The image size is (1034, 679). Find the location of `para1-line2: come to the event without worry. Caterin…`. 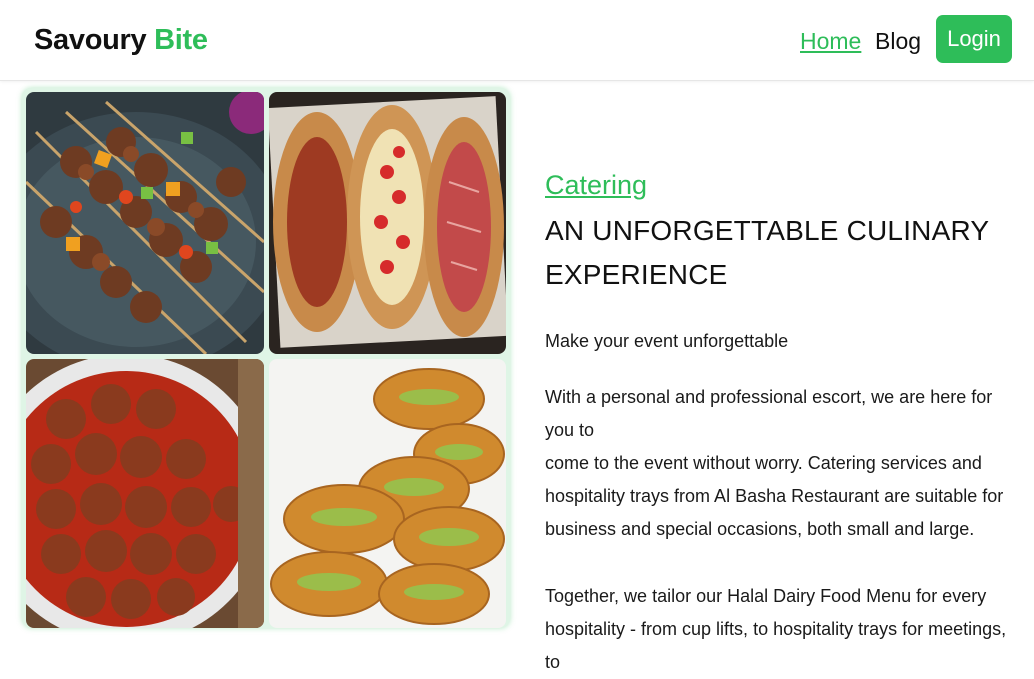

para1-line2: come to the event without worry. Caterin… is located at coordinates (763, 463).